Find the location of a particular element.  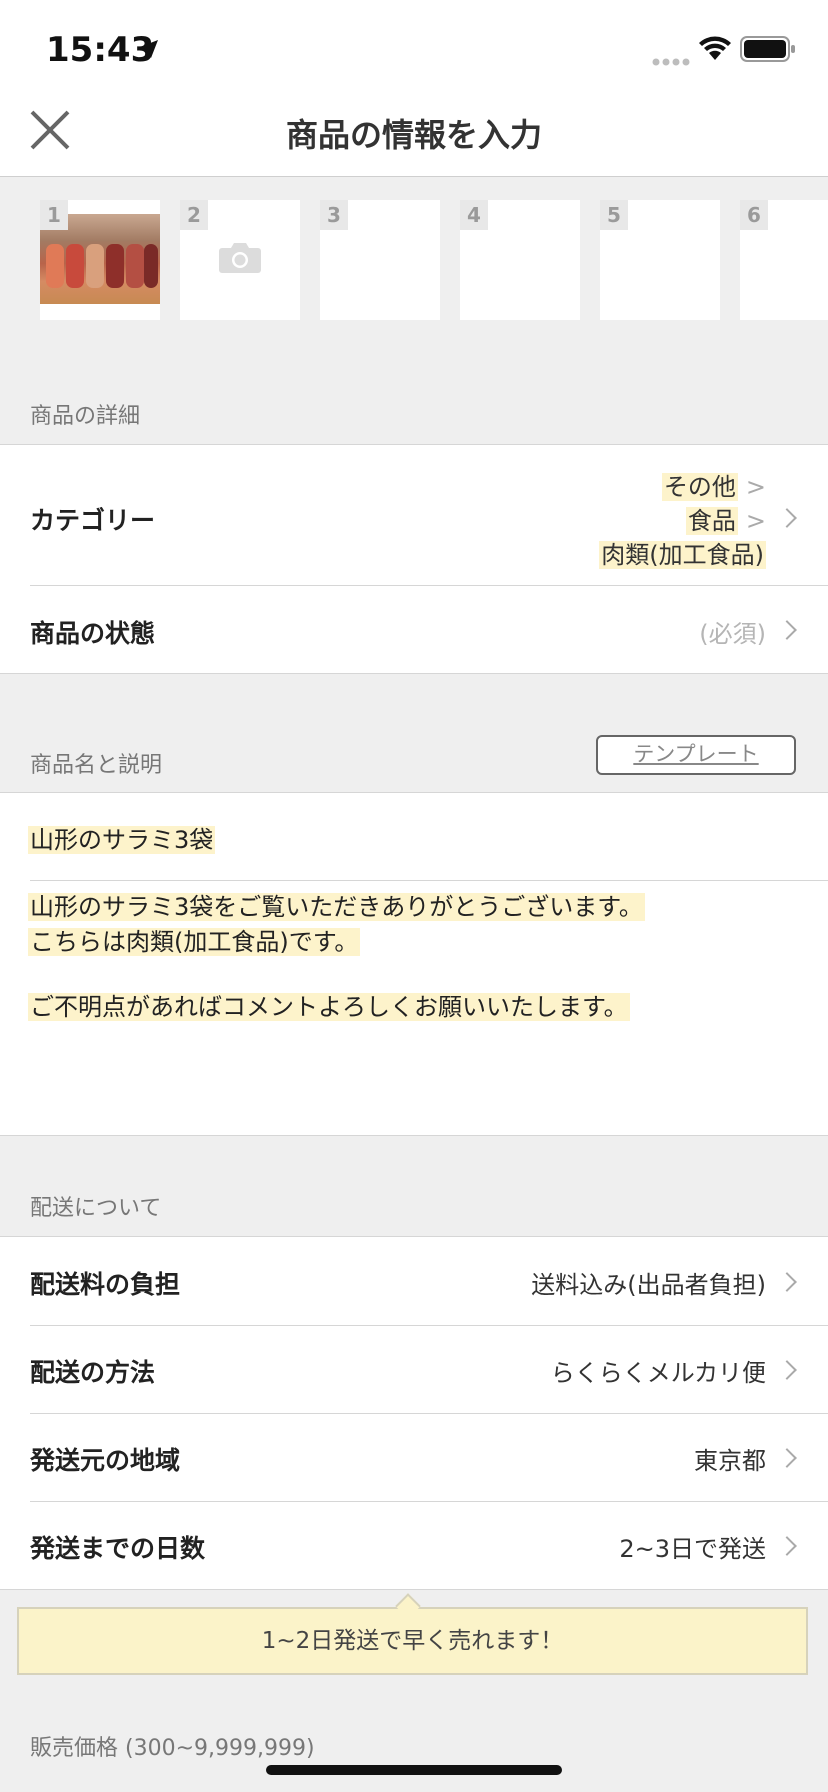

camera-icon is located at coordinates (240, 259).